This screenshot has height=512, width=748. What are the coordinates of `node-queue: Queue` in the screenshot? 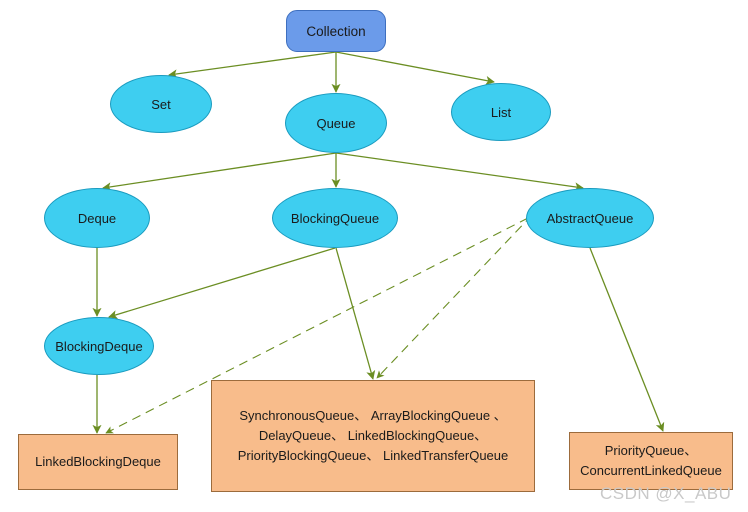 It's located at (336, 123).